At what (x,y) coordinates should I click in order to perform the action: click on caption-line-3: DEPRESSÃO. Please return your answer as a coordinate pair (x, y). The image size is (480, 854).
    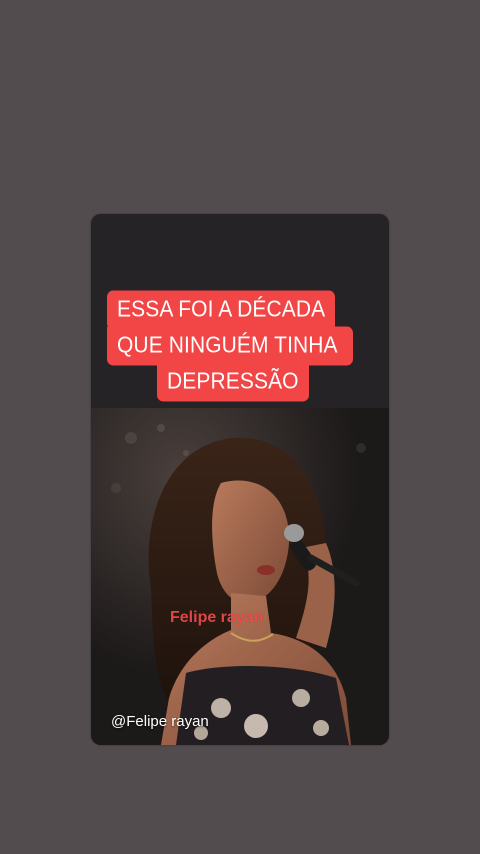
    Looking at the image, I should click on (233, 382).